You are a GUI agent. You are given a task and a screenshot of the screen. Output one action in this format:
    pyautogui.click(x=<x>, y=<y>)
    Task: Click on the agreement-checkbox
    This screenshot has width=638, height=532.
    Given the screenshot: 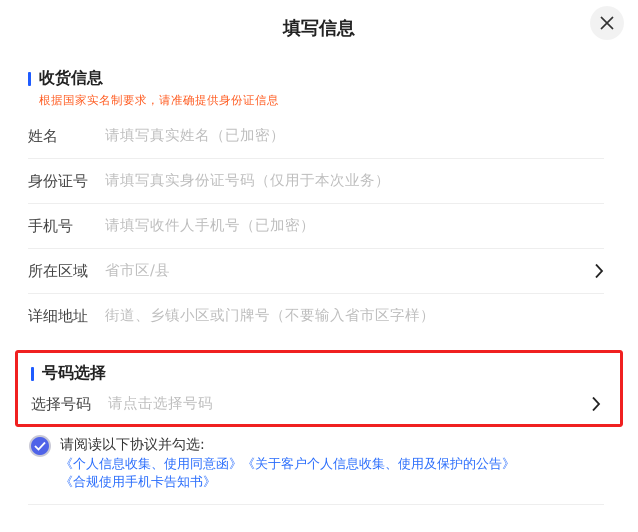 What is the action you would take?
    pyautogui.click(x=40, y=446)
    